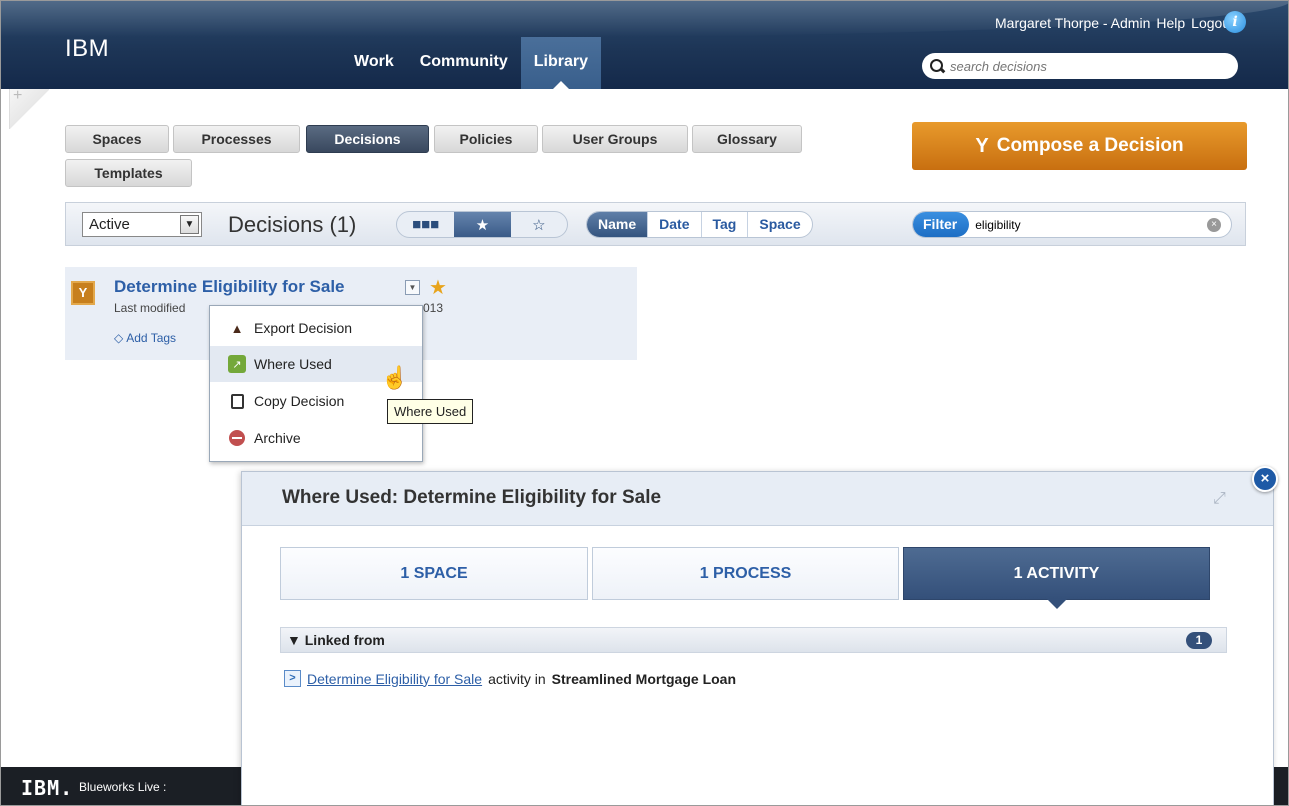  Describe the element at coordinates (237, 328) in the screenshot. I see `export-icon: ▲` at that location.